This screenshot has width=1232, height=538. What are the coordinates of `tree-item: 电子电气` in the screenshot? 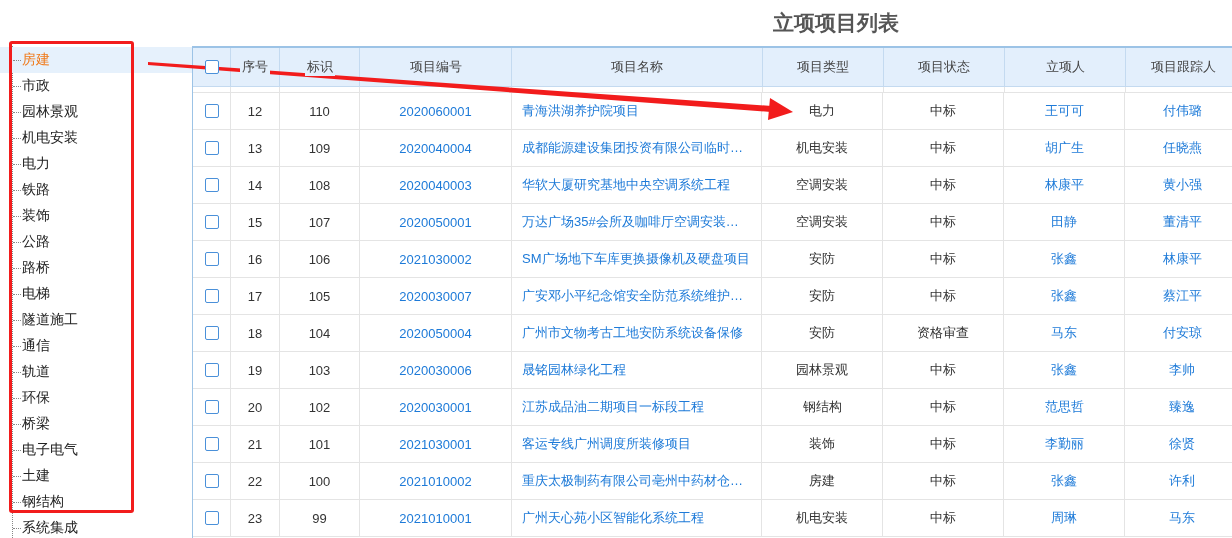 It's located at (96, 450).